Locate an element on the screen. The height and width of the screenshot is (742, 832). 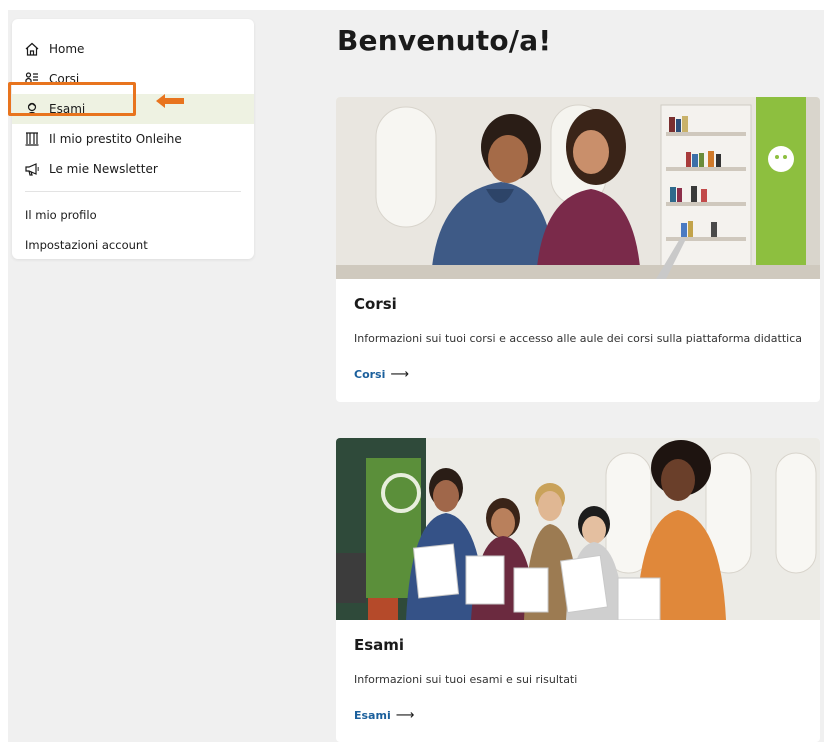
sidebar-item-label: Corsi is located at coordinates (64, 79).